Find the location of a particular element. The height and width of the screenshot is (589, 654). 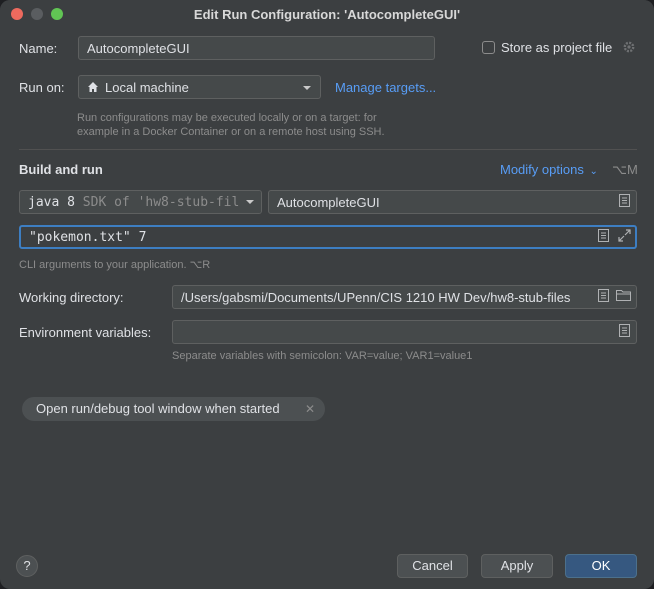

name-input: AutocompleteGUI is located at coordinates (256, 48).